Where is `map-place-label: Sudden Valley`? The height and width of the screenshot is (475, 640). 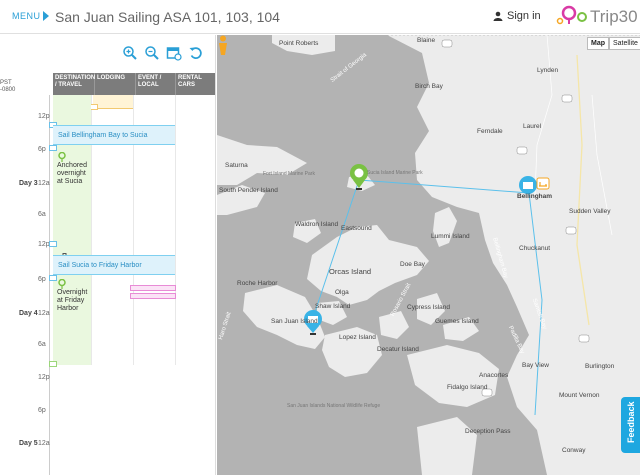
map-place-label: Sudden Valley is located at coordinates (590, 211).